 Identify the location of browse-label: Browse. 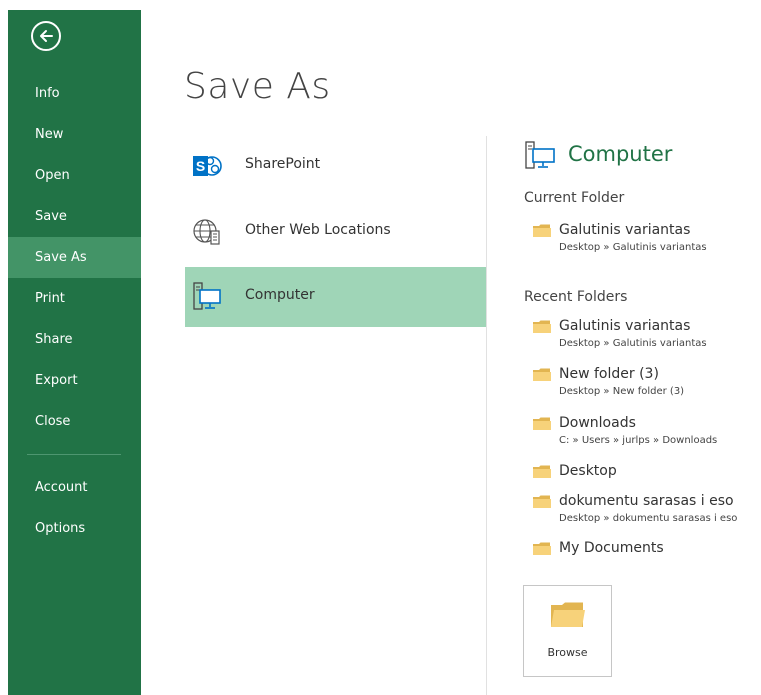
(567, 652).